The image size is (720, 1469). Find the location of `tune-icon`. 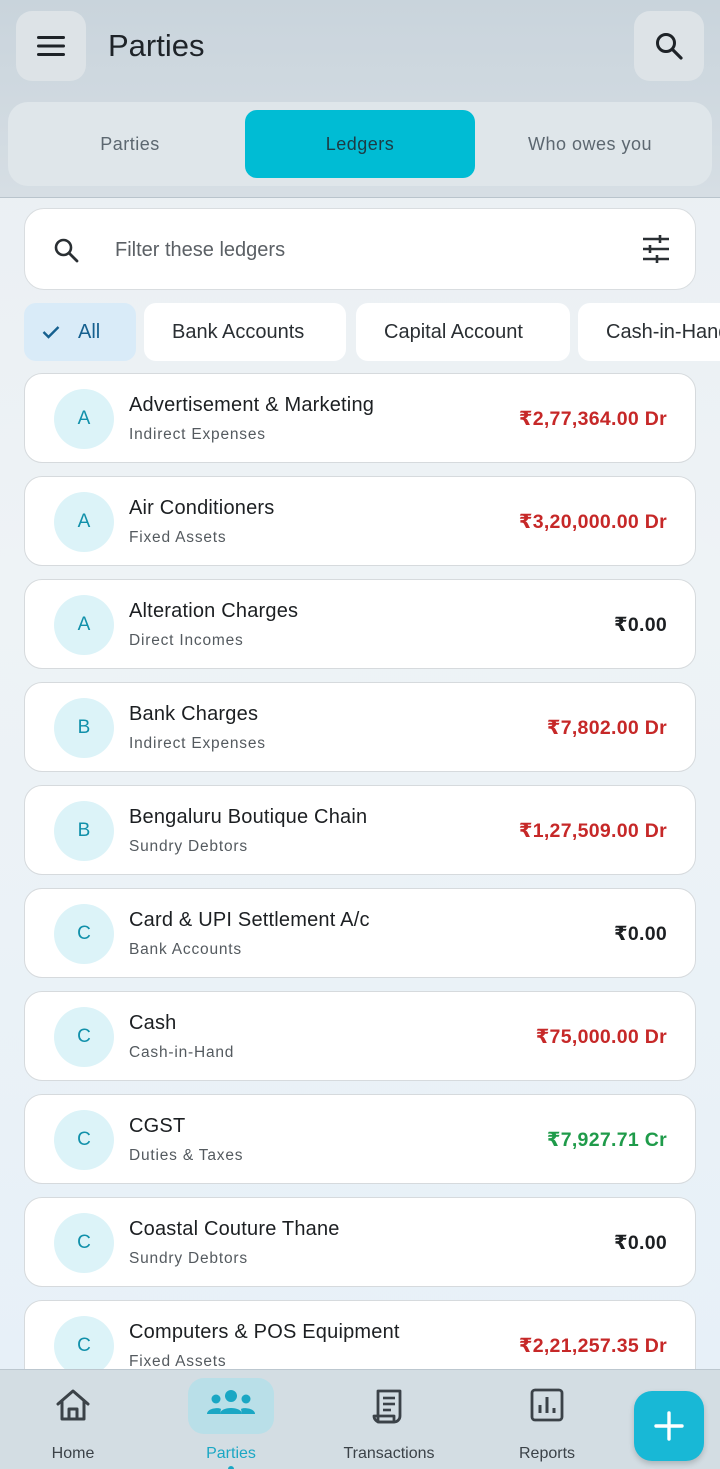

tune-icon is located at coordinates (656, 249).